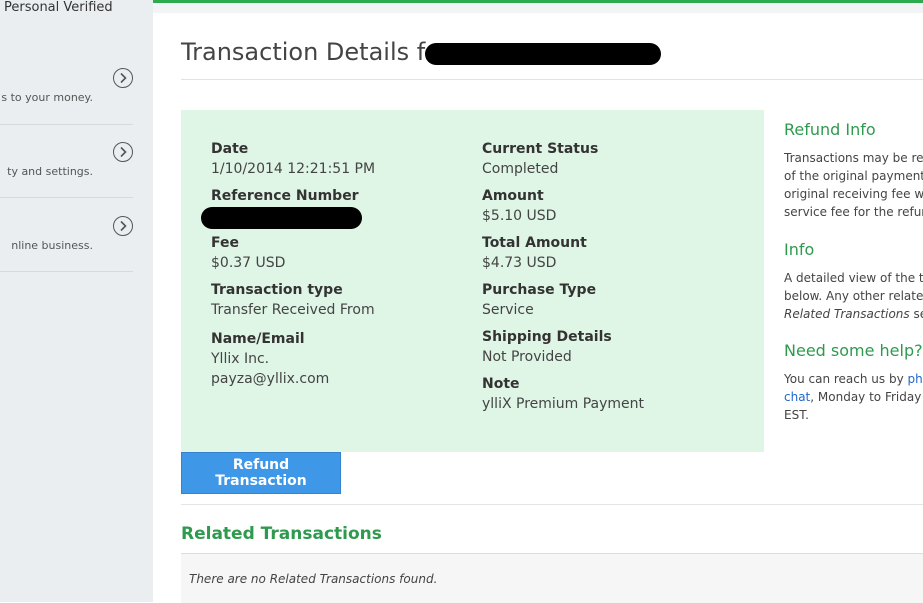  I want to click on name-email-field: Name/Email Yllix Inc. payza@yllix.com, so click(270, 359).